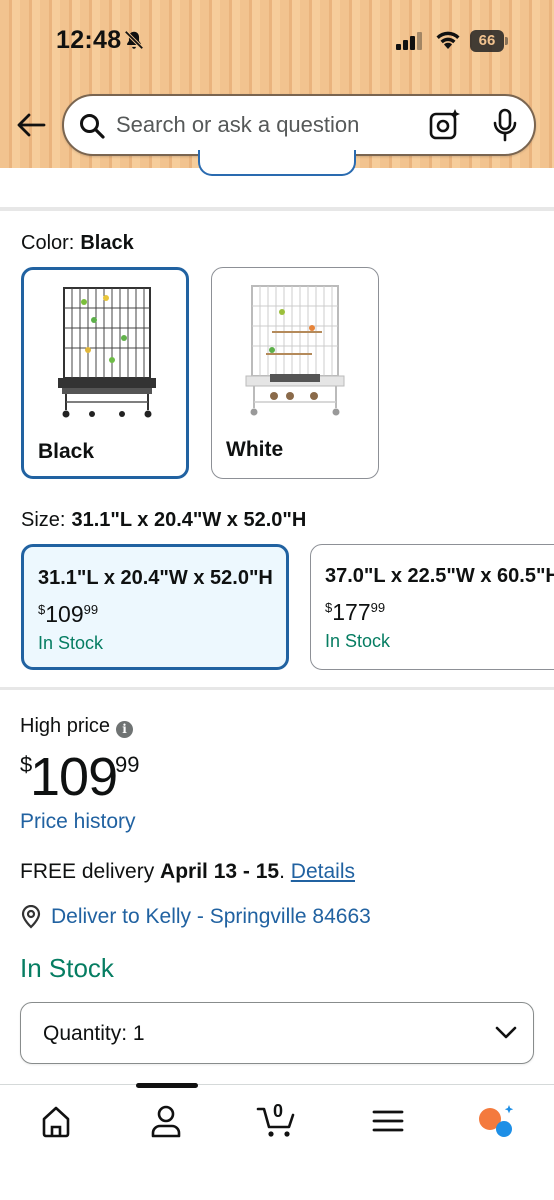  What do you see at coordinates (277, 1033) in the screenshot?
I see `quantity-selector: Quantity: 1` at bounding box center [277, 1033].